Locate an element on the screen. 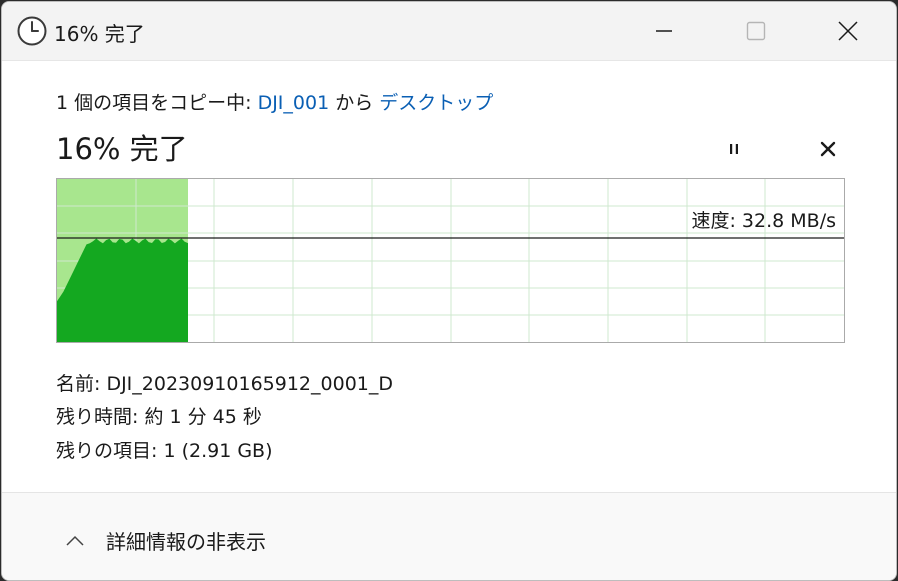 The height and width of the screenshot is (581, 898). progress-status: 16% 完了 is located at coordinates (122, 149).